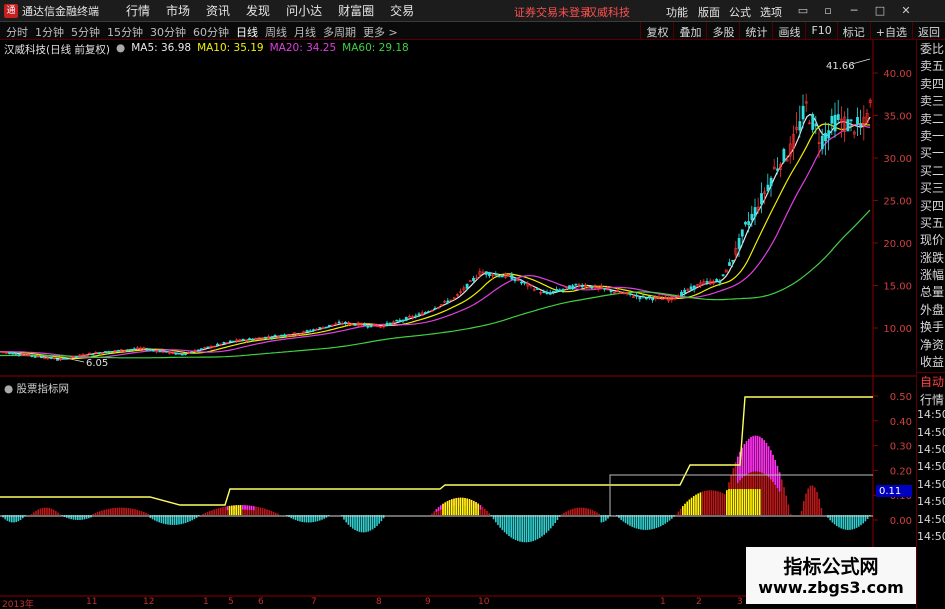 Image resolution: width=945 pixels, height=609 pixels. What do you see at coordinates (854, 10) in the screenshot?
I see `minimize-icon: ─` at bounding box center [854, 10].